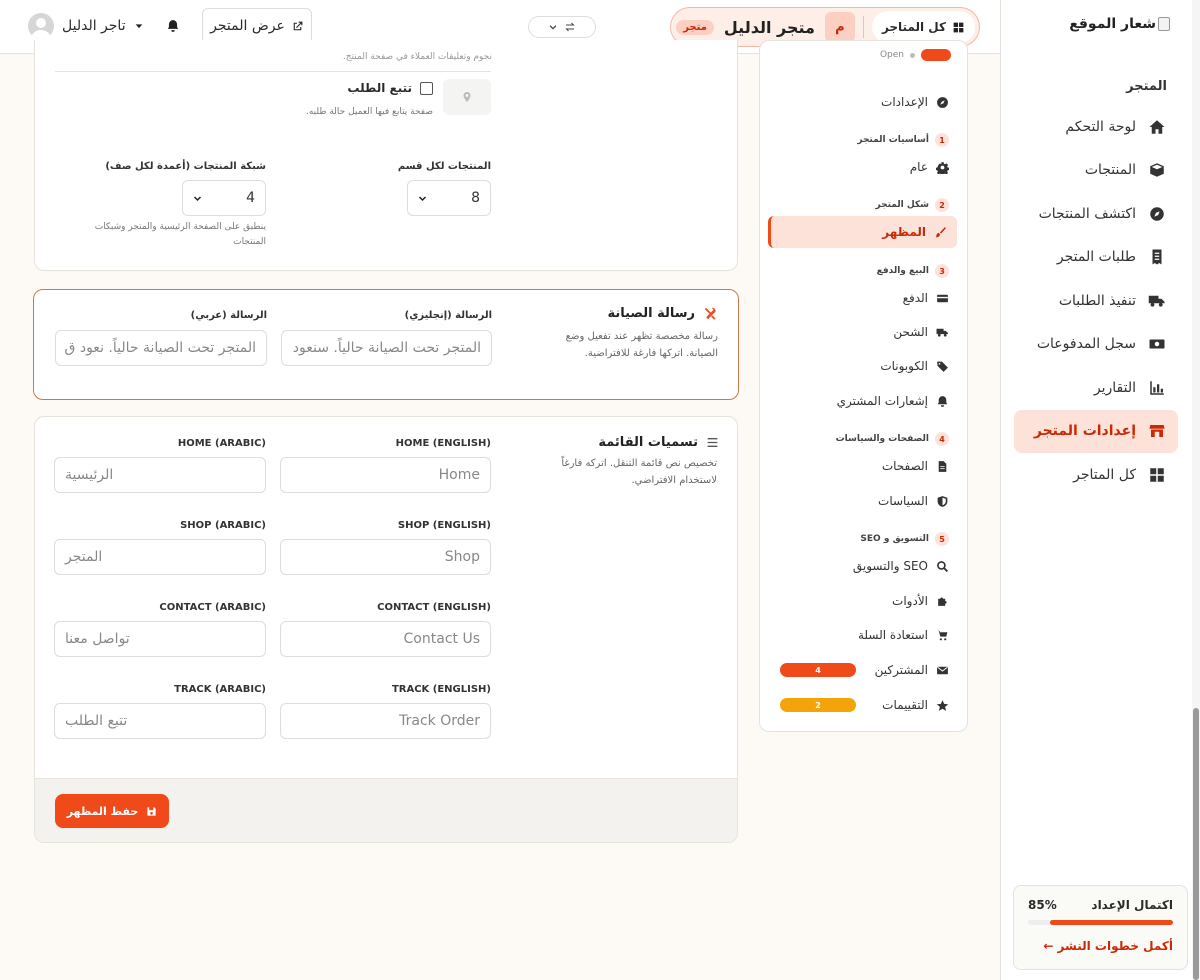 This screenshot has width=1200, height=980. I want to click on settings-nav-coupons: الكوبونات, so click(914, 366).